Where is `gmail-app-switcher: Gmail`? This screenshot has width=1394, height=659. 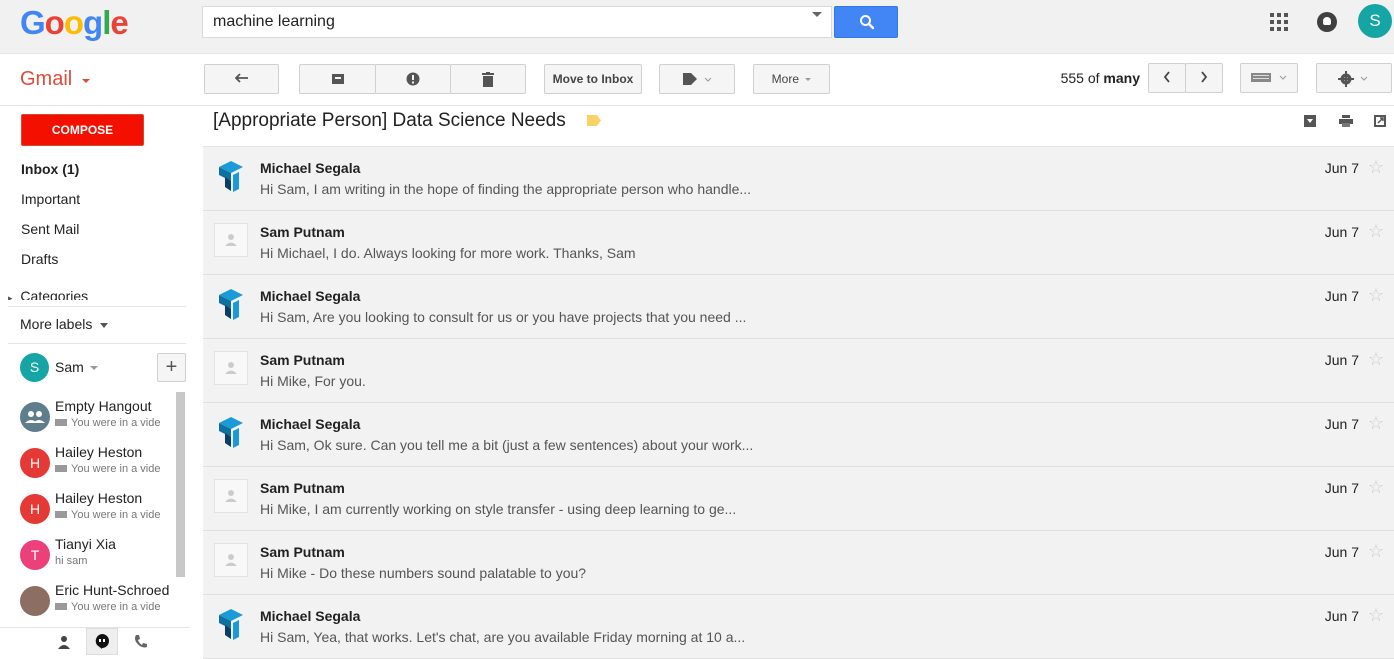
gmail-app-switcher: Gmail is located at coordinates (46, 79).